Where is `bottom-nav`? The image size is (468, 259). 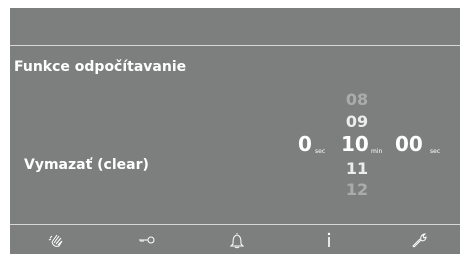 bottom-nav is located at coordinates (235, 239).